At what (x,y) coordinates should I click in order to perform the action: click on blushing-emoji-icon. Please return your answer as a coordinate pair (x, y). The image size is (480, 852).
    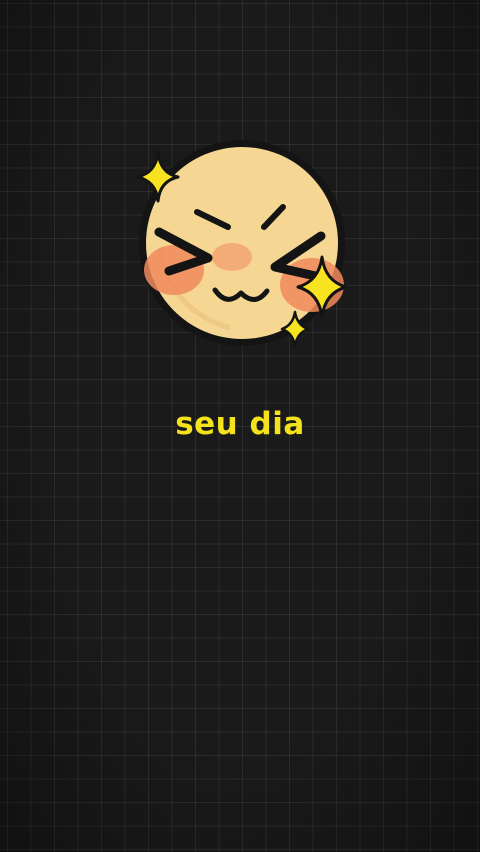
    Looking at the image, I should click on (241, 244).